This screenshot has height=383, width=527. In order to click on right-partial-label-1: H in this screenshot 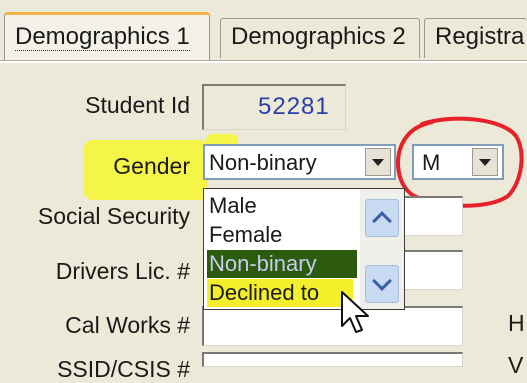, I will do `click(516, 323)`.